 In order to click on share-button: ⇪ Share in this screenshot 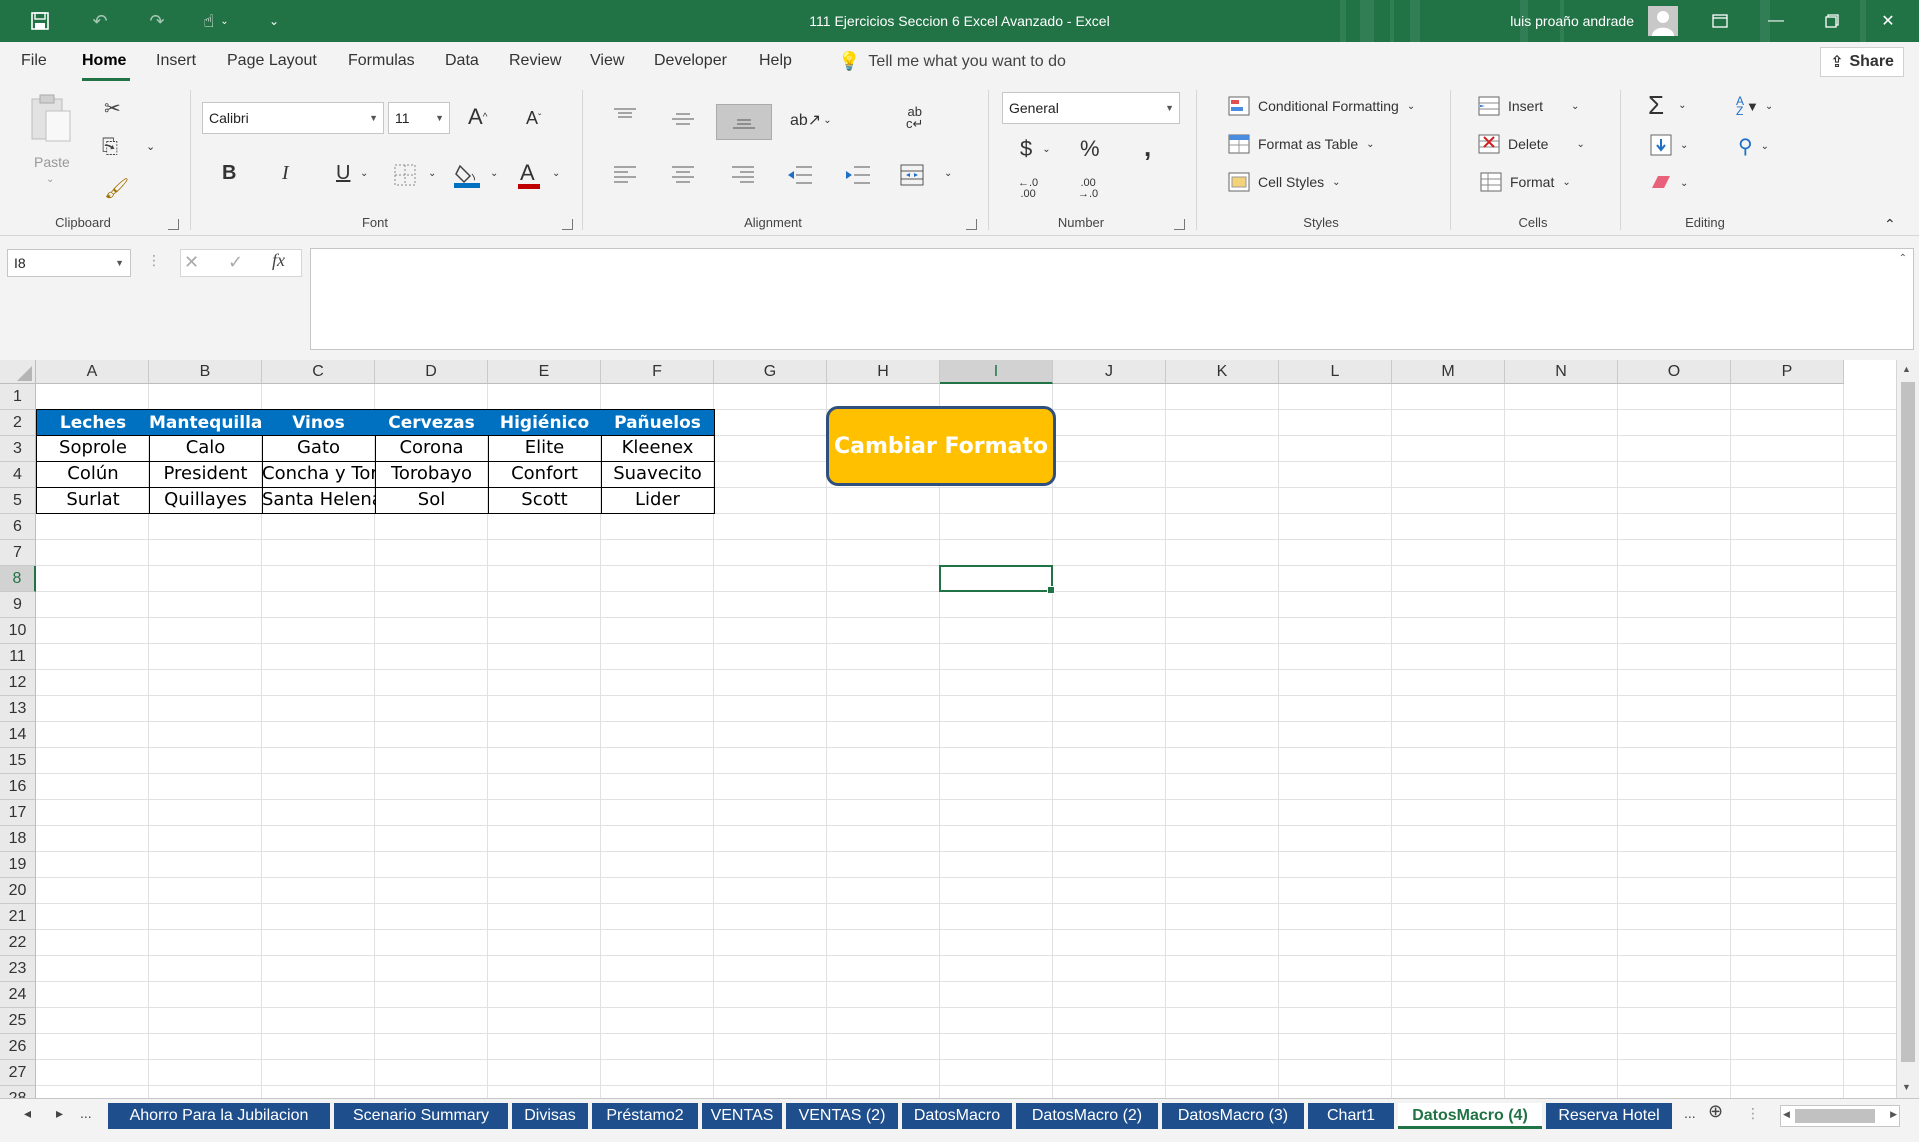, I will do `click(1862, 62)`.